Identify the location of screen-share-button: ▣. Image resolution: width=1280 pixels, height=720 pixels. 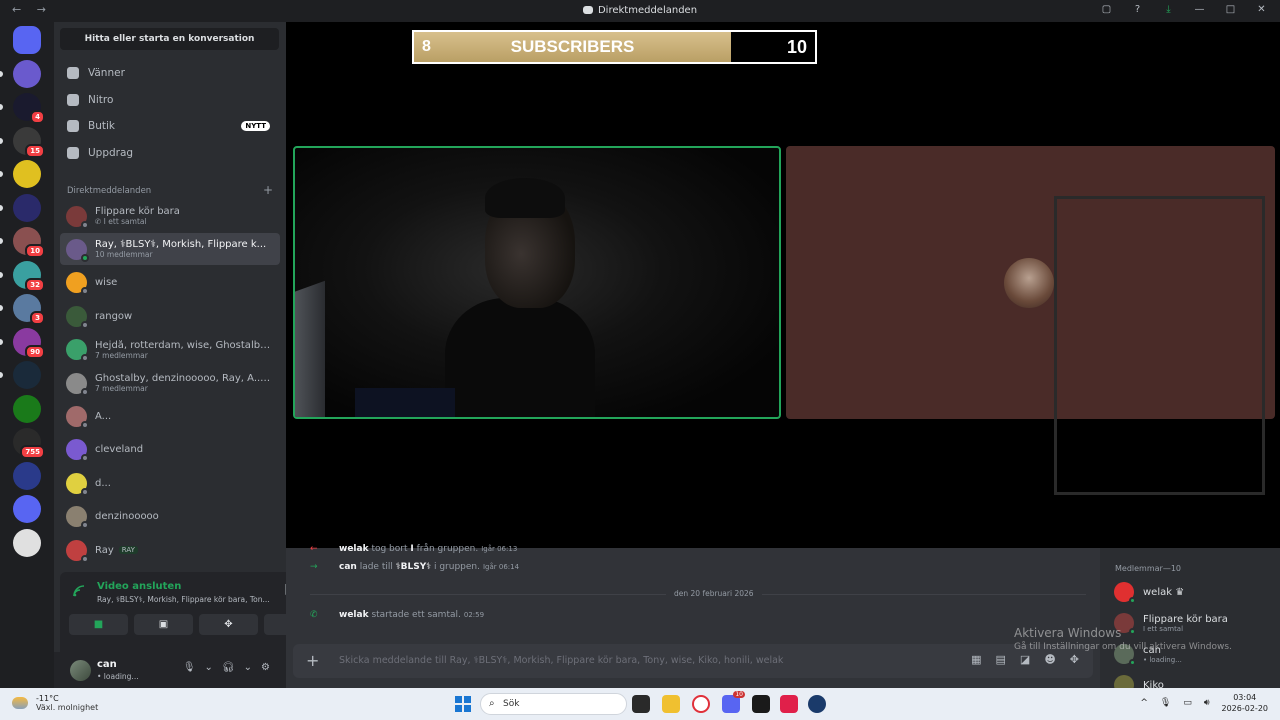
(163, 624).